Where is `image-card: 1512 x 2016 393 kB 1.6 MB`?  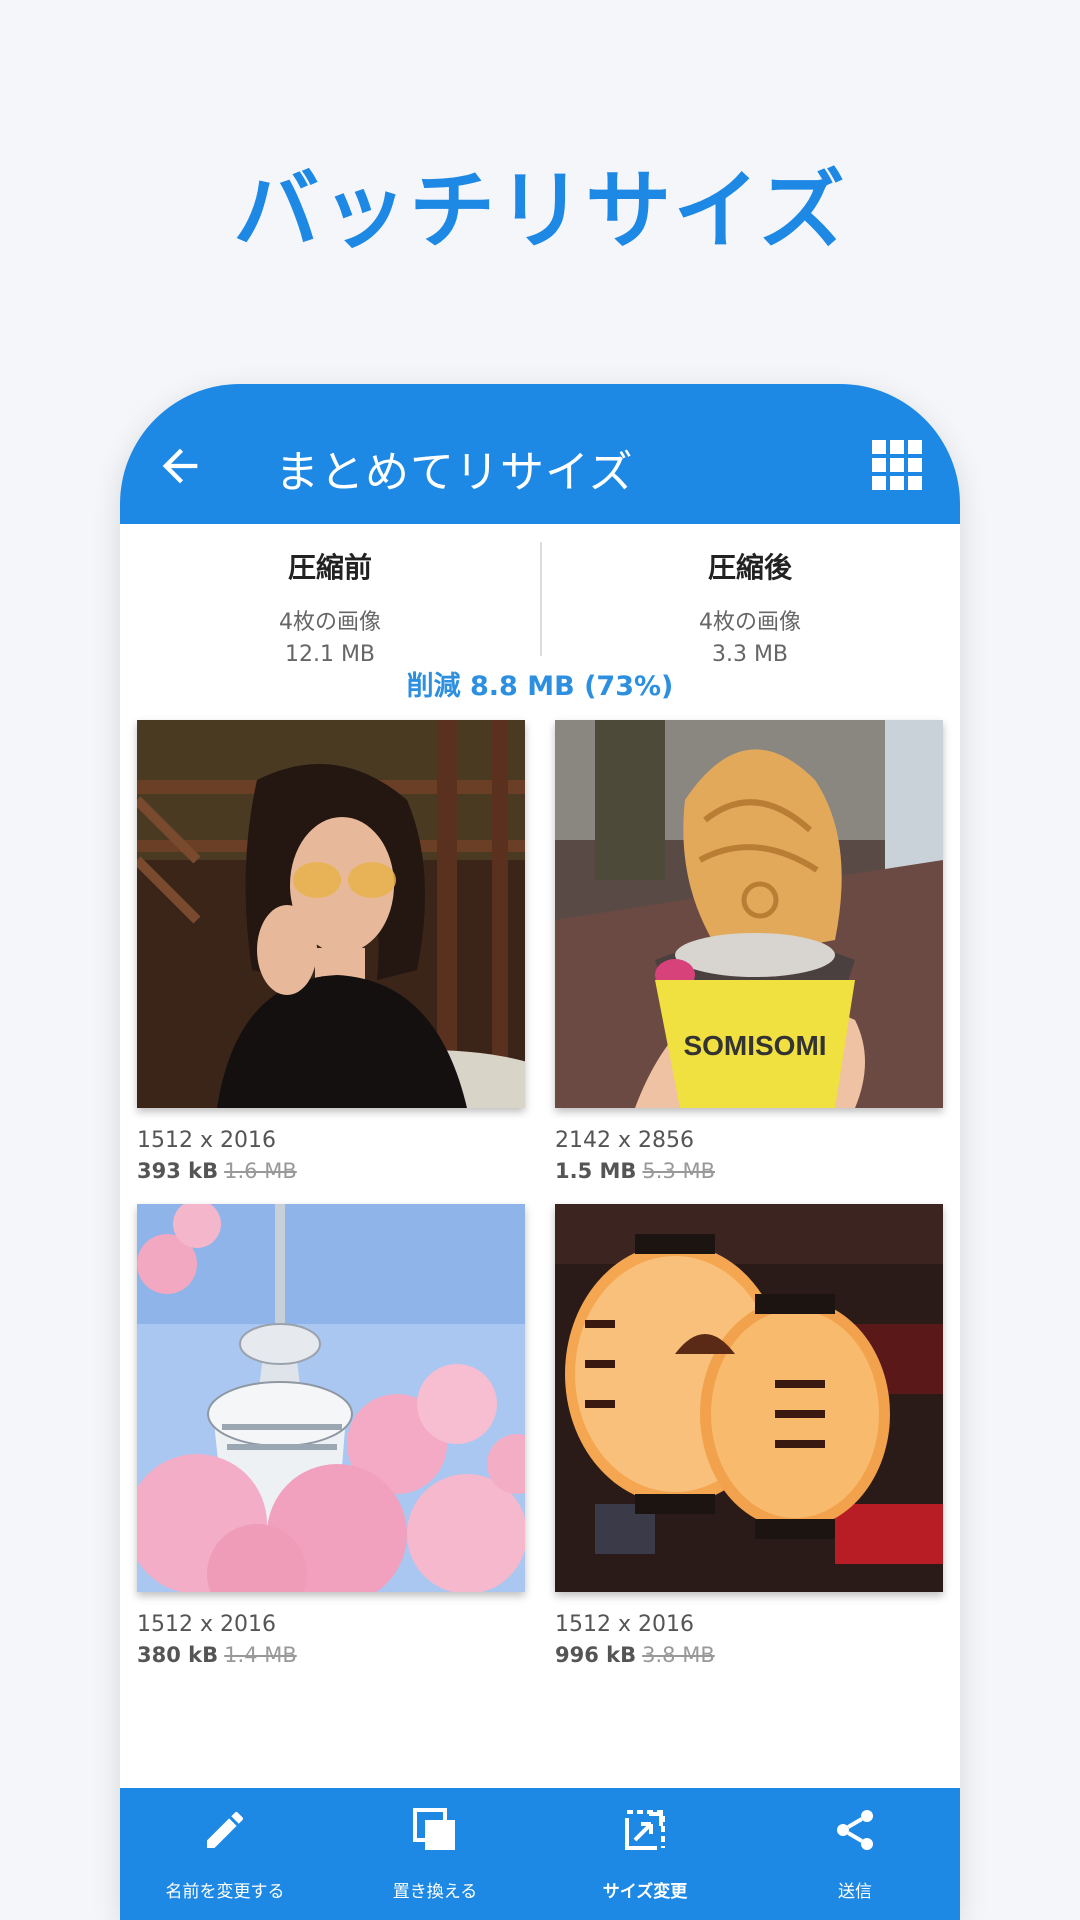 image-card: 1512 x 2016 393 kB 1.6 MB is located at coordinates (331, 951).